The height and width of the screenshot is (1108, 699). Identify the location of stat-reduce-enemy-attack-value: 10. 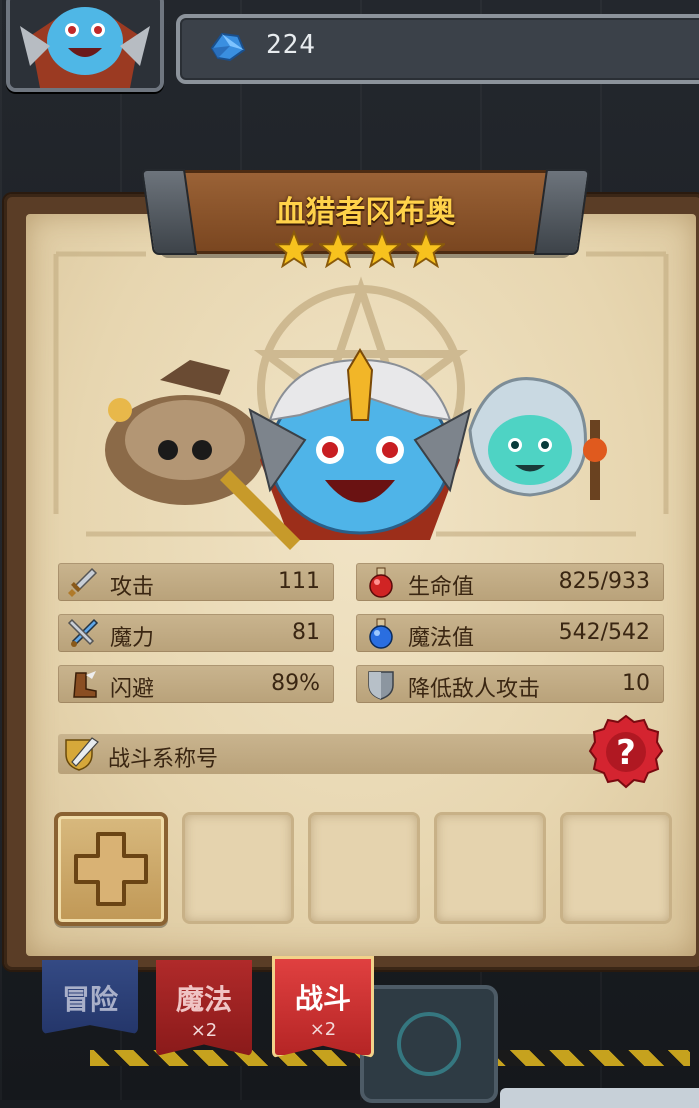
(636, 683).